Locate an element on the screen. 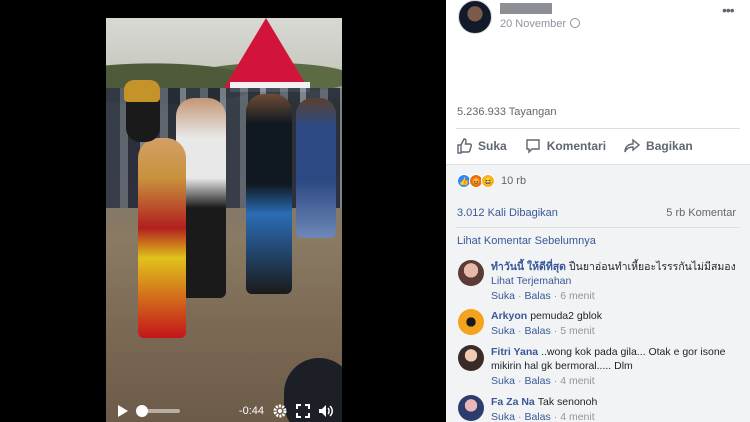 Image resolution: width=750 pixels, height=422 pixels. like-button: Suka is located at coordinates (481, 146).